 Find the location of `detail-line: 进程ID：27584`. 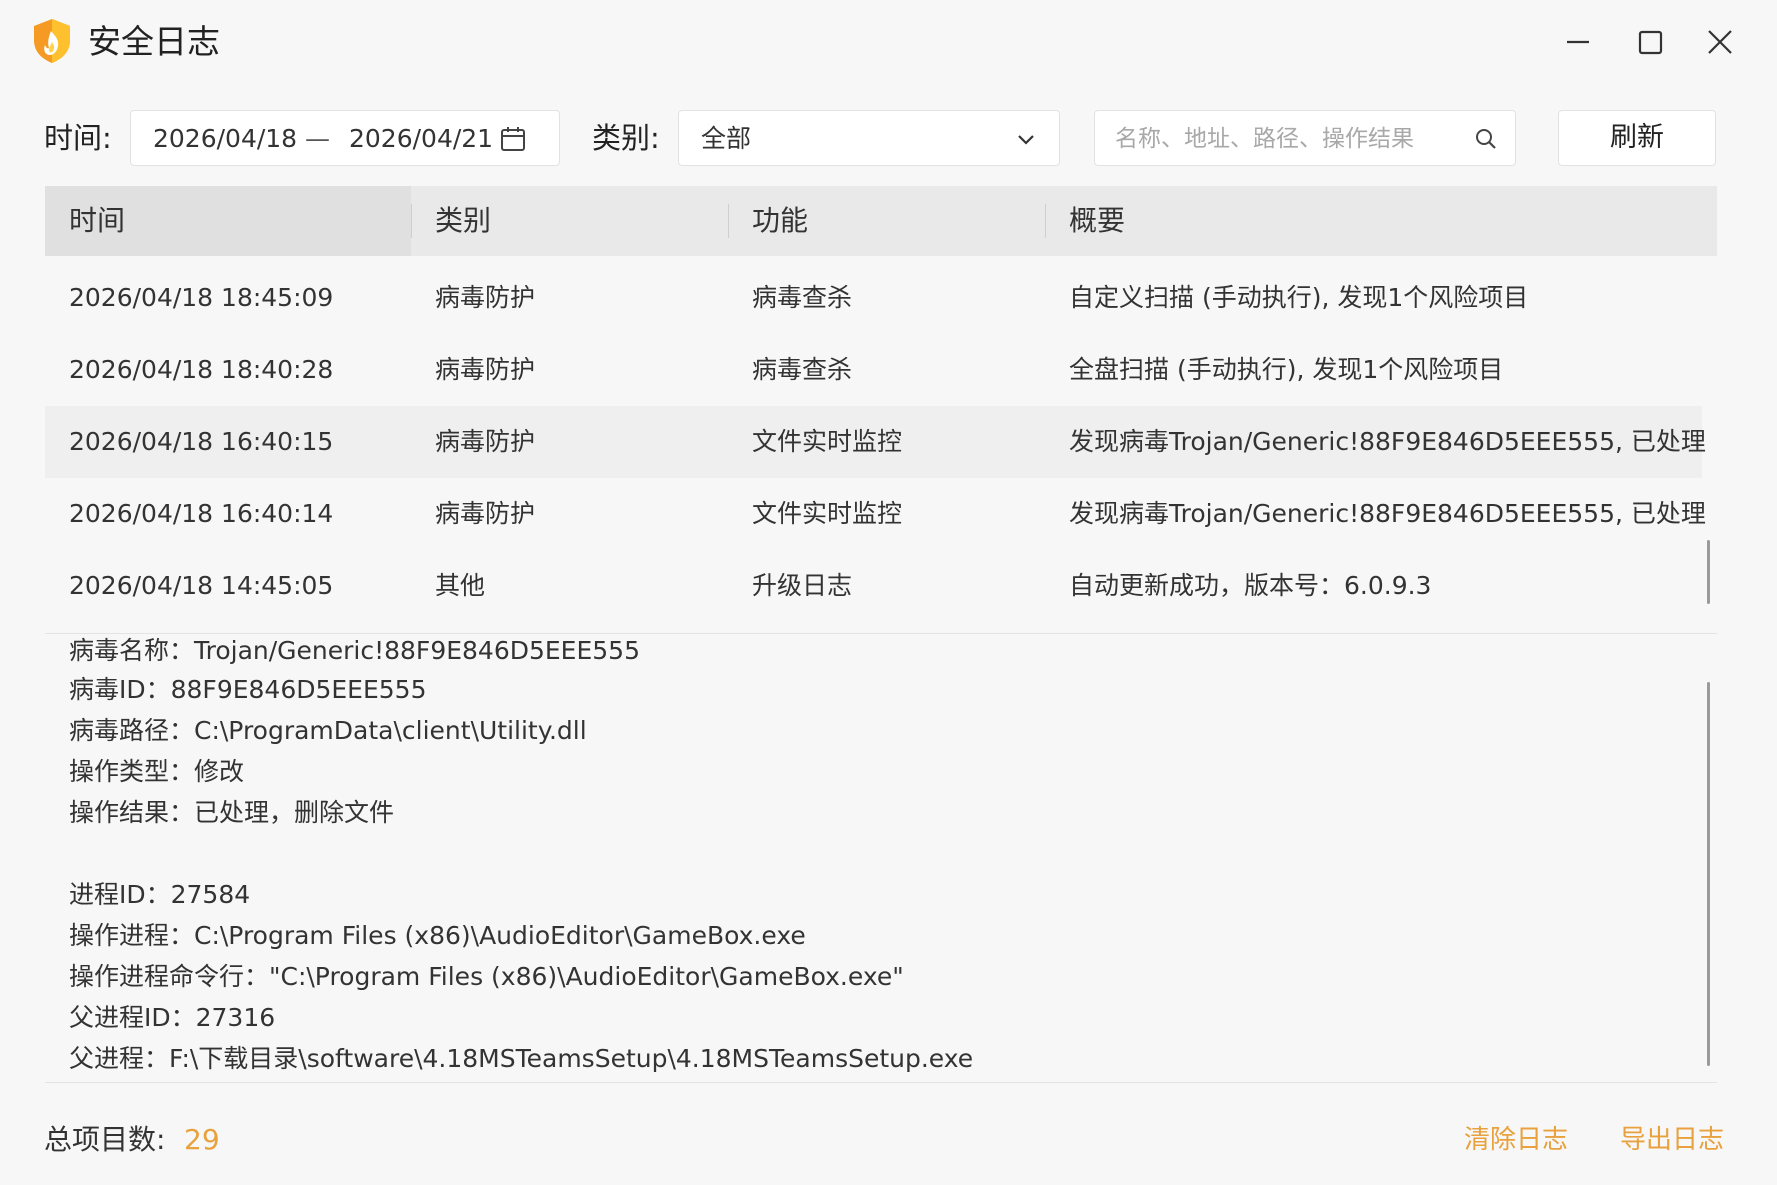

detail-line: 进程ID：27584 is located at coordinates (160, 894).